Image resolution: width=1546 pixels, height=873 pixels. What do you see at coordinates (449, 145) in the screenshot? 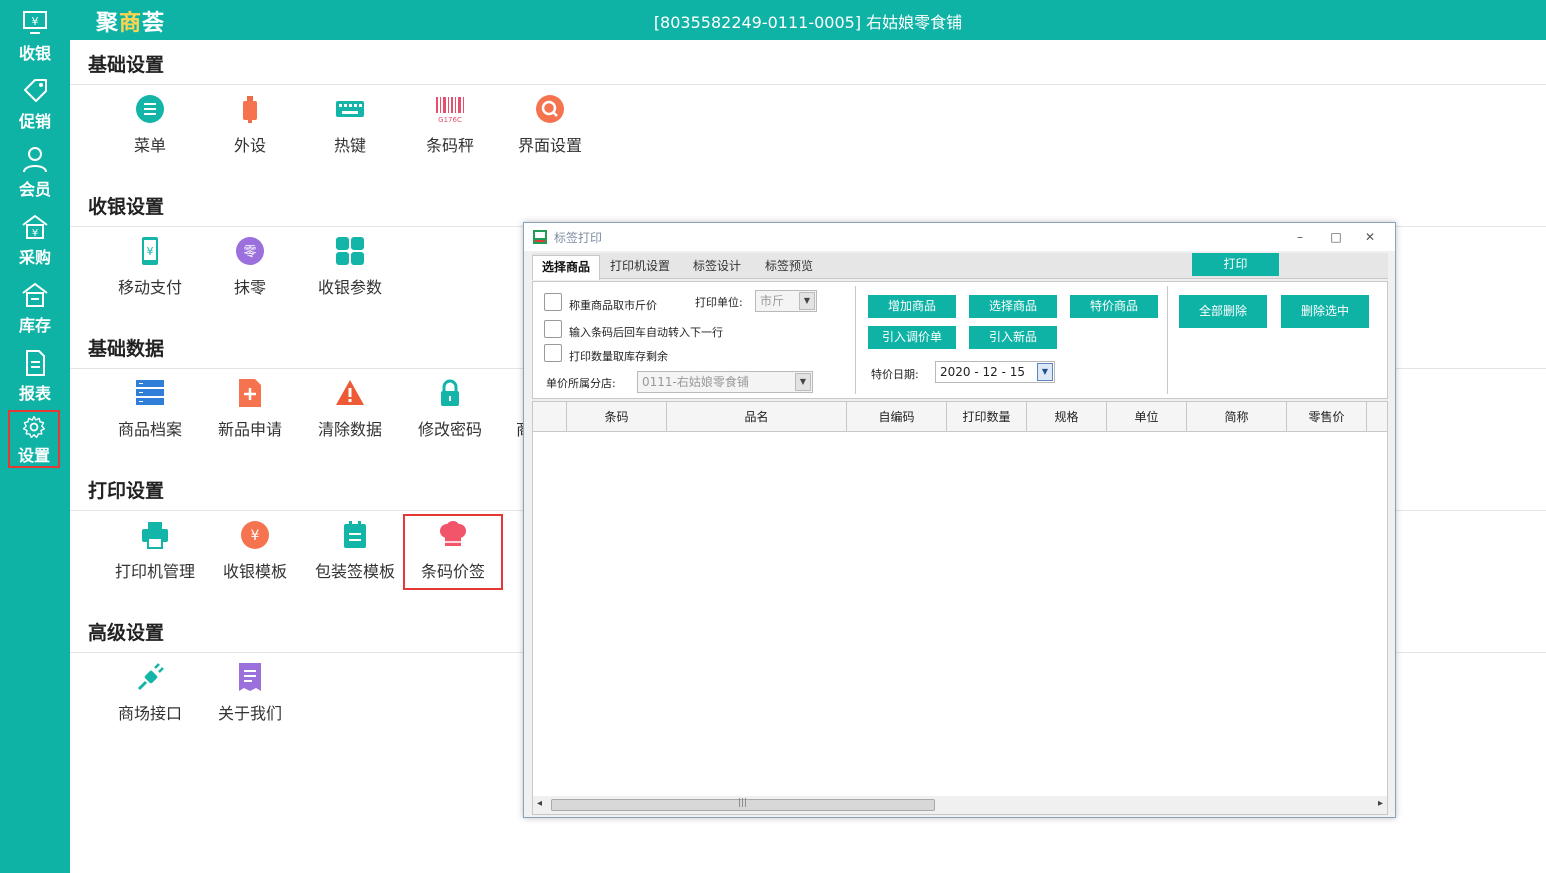
I see `tile-label: 条码秤` at bounding box center [449, 145].